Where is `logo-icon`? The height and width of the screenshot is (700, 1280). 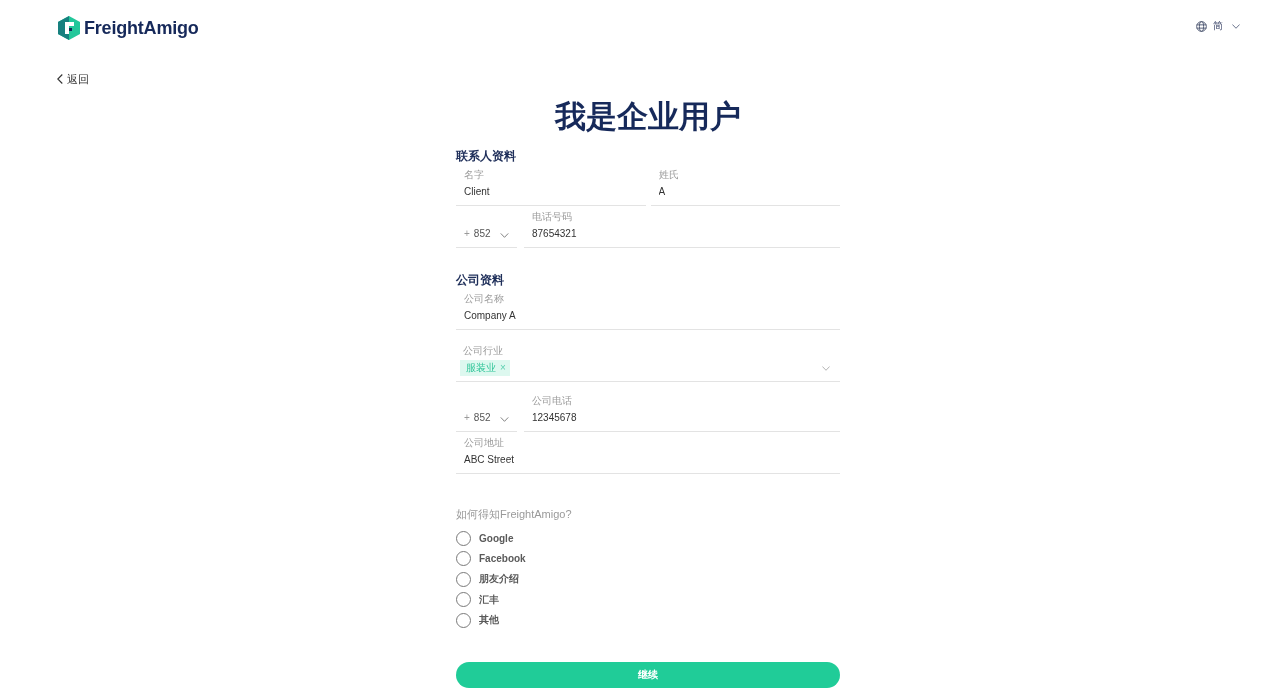 logo-icon is located at coordinates (69, 28).